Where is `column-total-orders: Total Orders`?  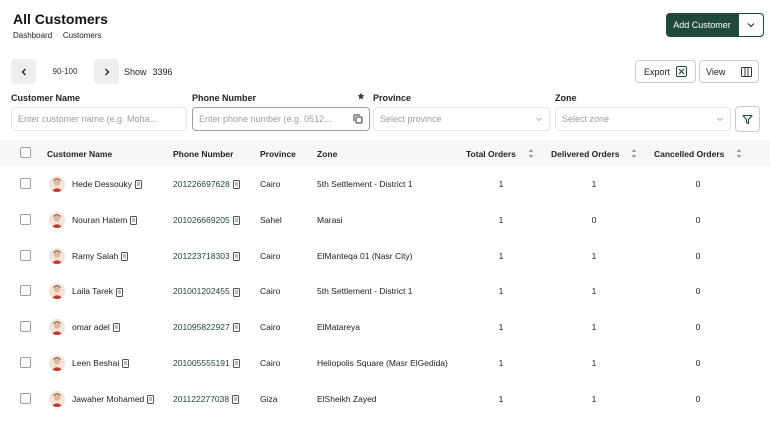 column-total-orders: Total Orders is located at coordinates (491, 154).